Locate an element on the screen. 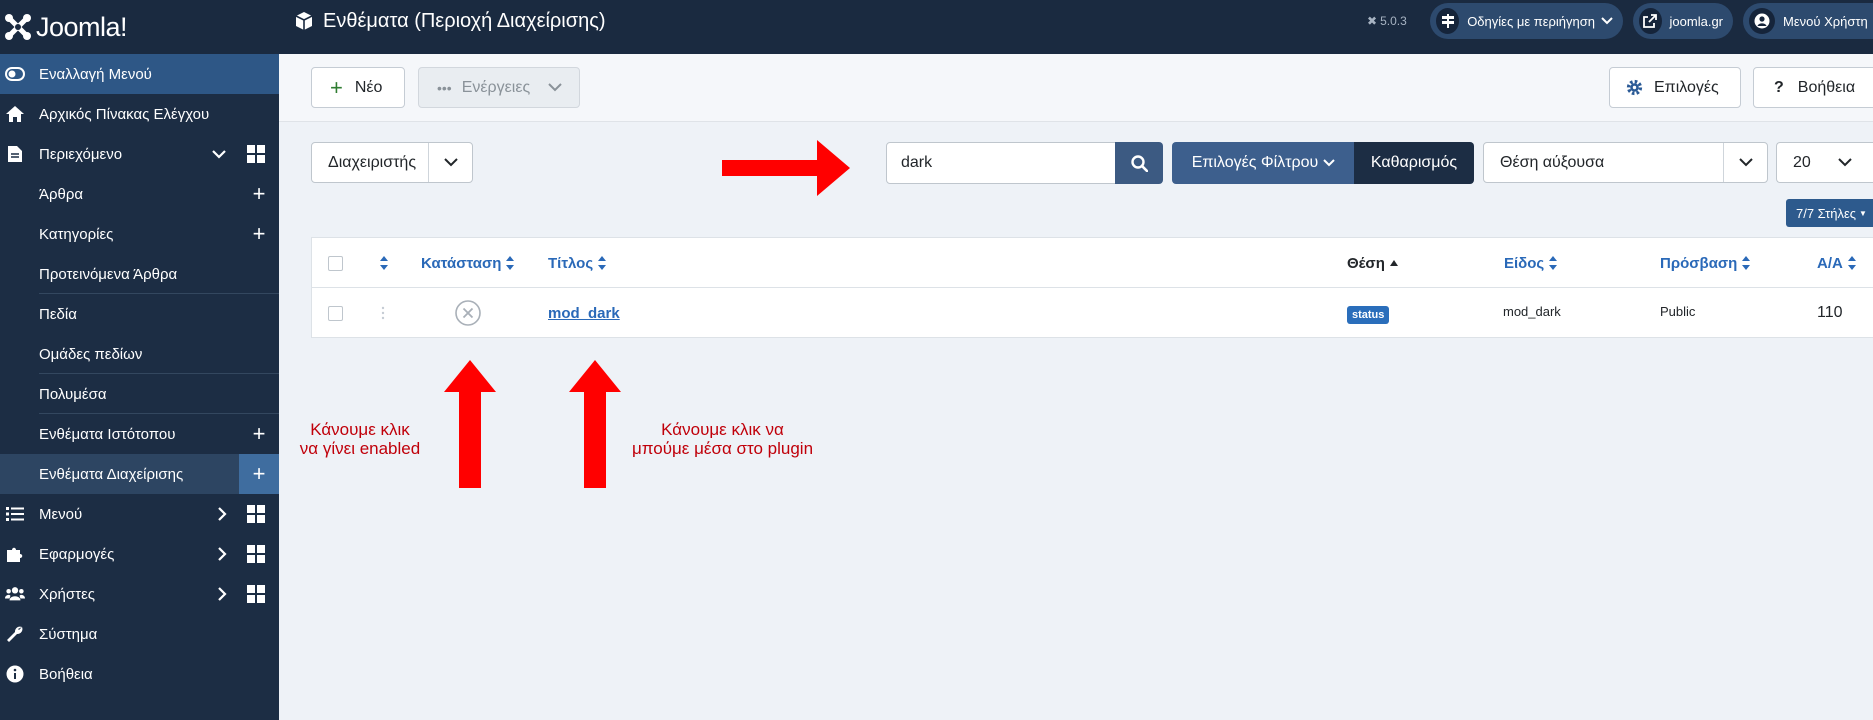  position-header-label: Θέση is located at coordinates (1366, 263).